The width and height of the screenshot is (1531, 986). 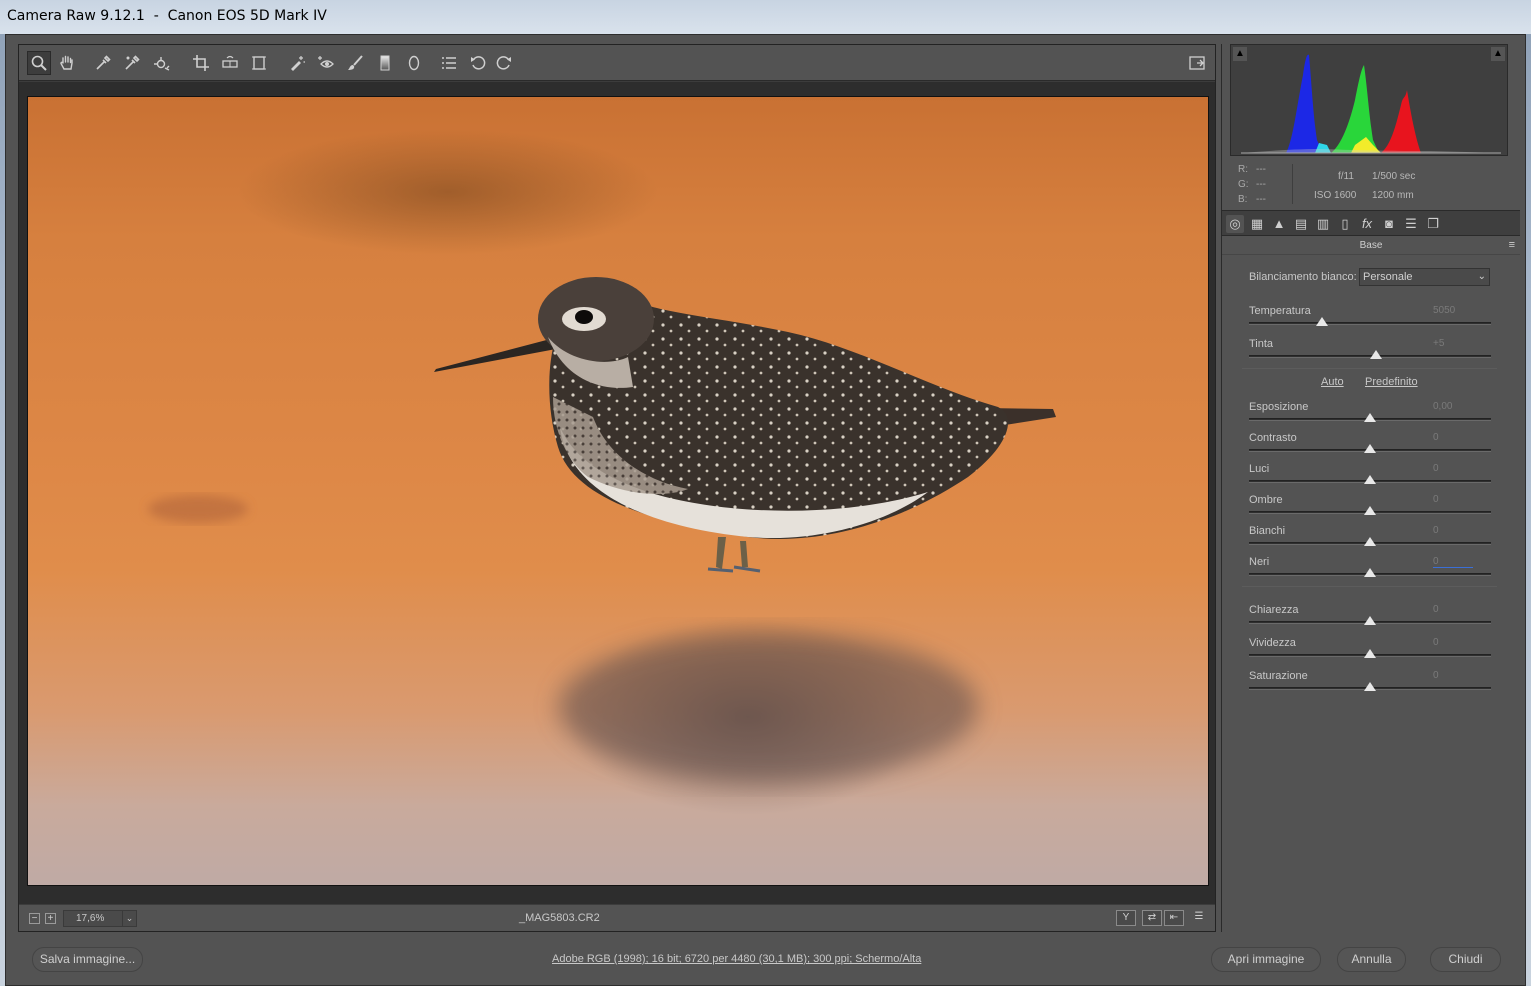 What do you see at coordinates (1453, 675) in the screenshot?
I see `saturation-value-field: 0` at bounding box center [1453, 675].